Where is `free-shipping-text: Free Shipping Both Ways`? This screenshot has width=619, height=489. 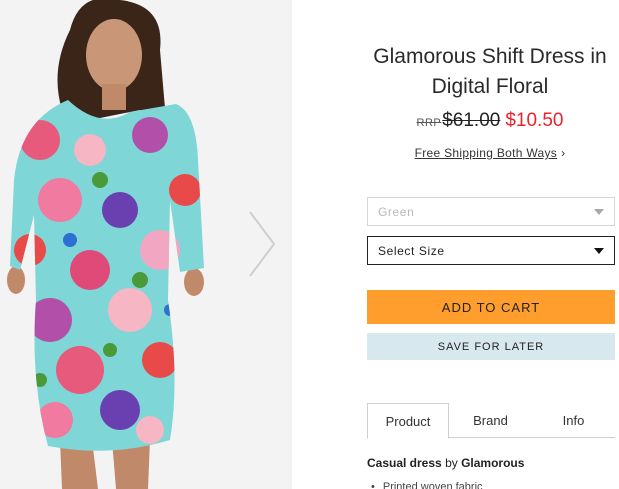 free-shipping-text: Free Shipping Both Ways is located at coordinates (486, 153).